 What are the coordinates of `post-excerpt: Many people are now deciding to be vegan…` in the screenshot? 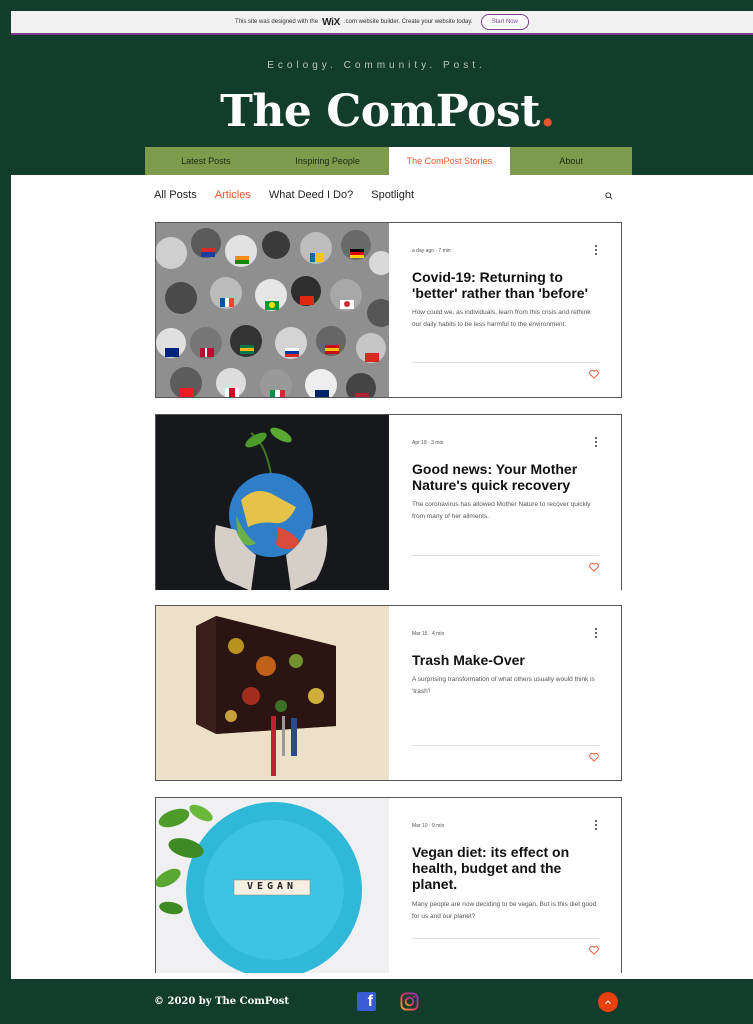 It's located at (504, 910).